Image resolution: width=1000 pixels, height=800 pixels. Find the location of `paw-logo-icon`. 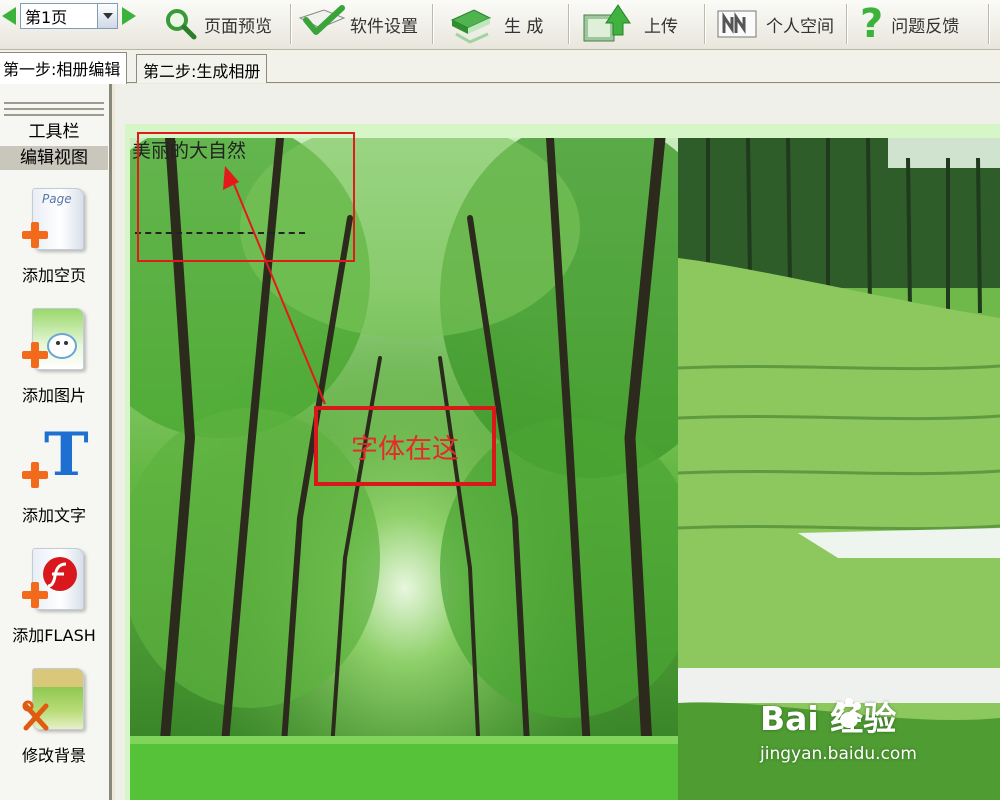

paw-logo-icon is located at coordinates (849, 713).